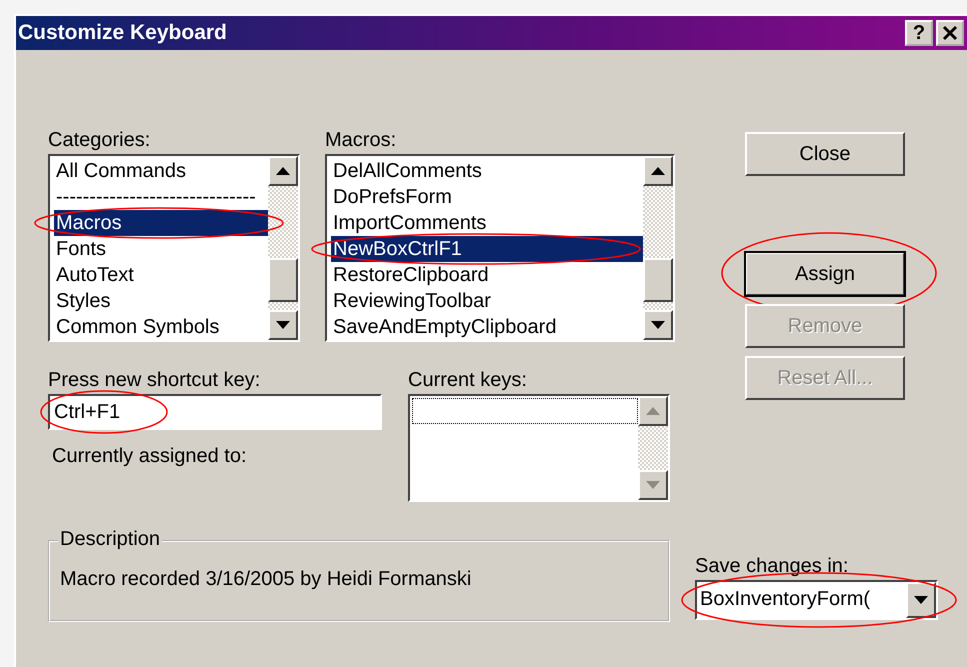 The height and width of the screenshot is (667, 967). What do you see at coordinates (215, 412) in the screenshot?
I see `shortcut-field: Ctrl+F1` at bounding box center [215, 412].